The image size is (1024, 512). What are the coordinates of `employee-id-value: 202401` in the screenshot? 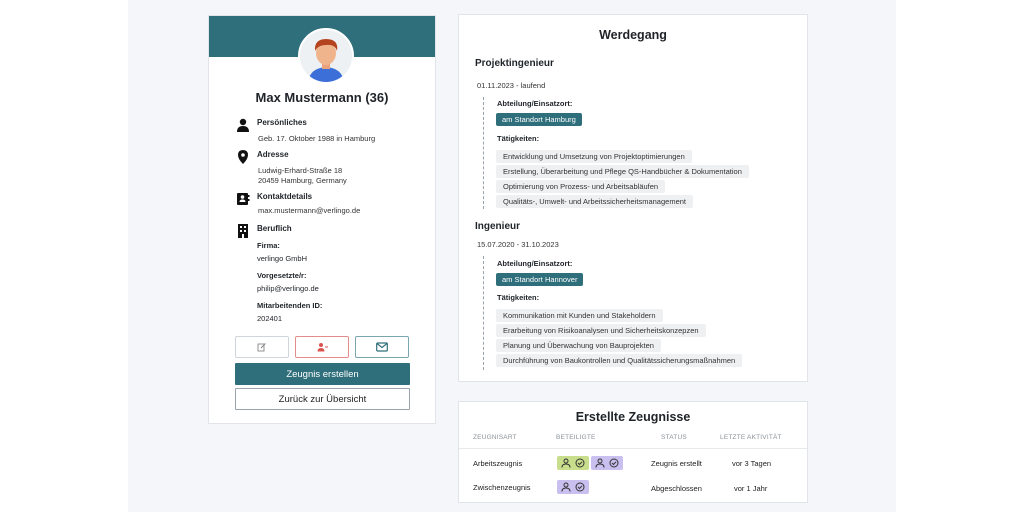 It's located at (270, 318).